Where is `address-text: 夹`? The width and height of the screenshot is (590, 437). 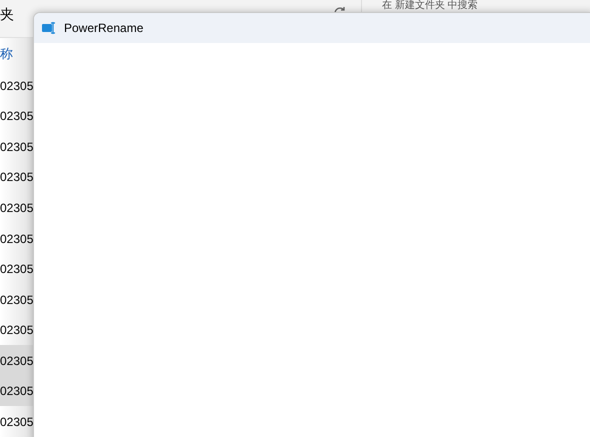
address-text: 夹 is located at coordinates (7, 14).